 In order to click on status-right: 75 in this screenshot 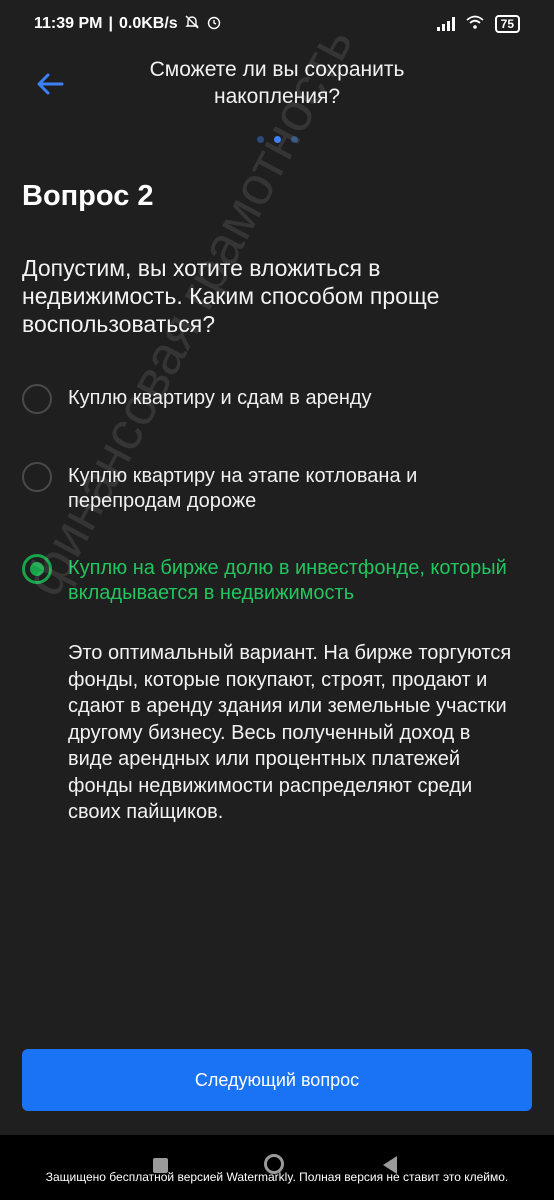, I will do `click(478, 24)`.